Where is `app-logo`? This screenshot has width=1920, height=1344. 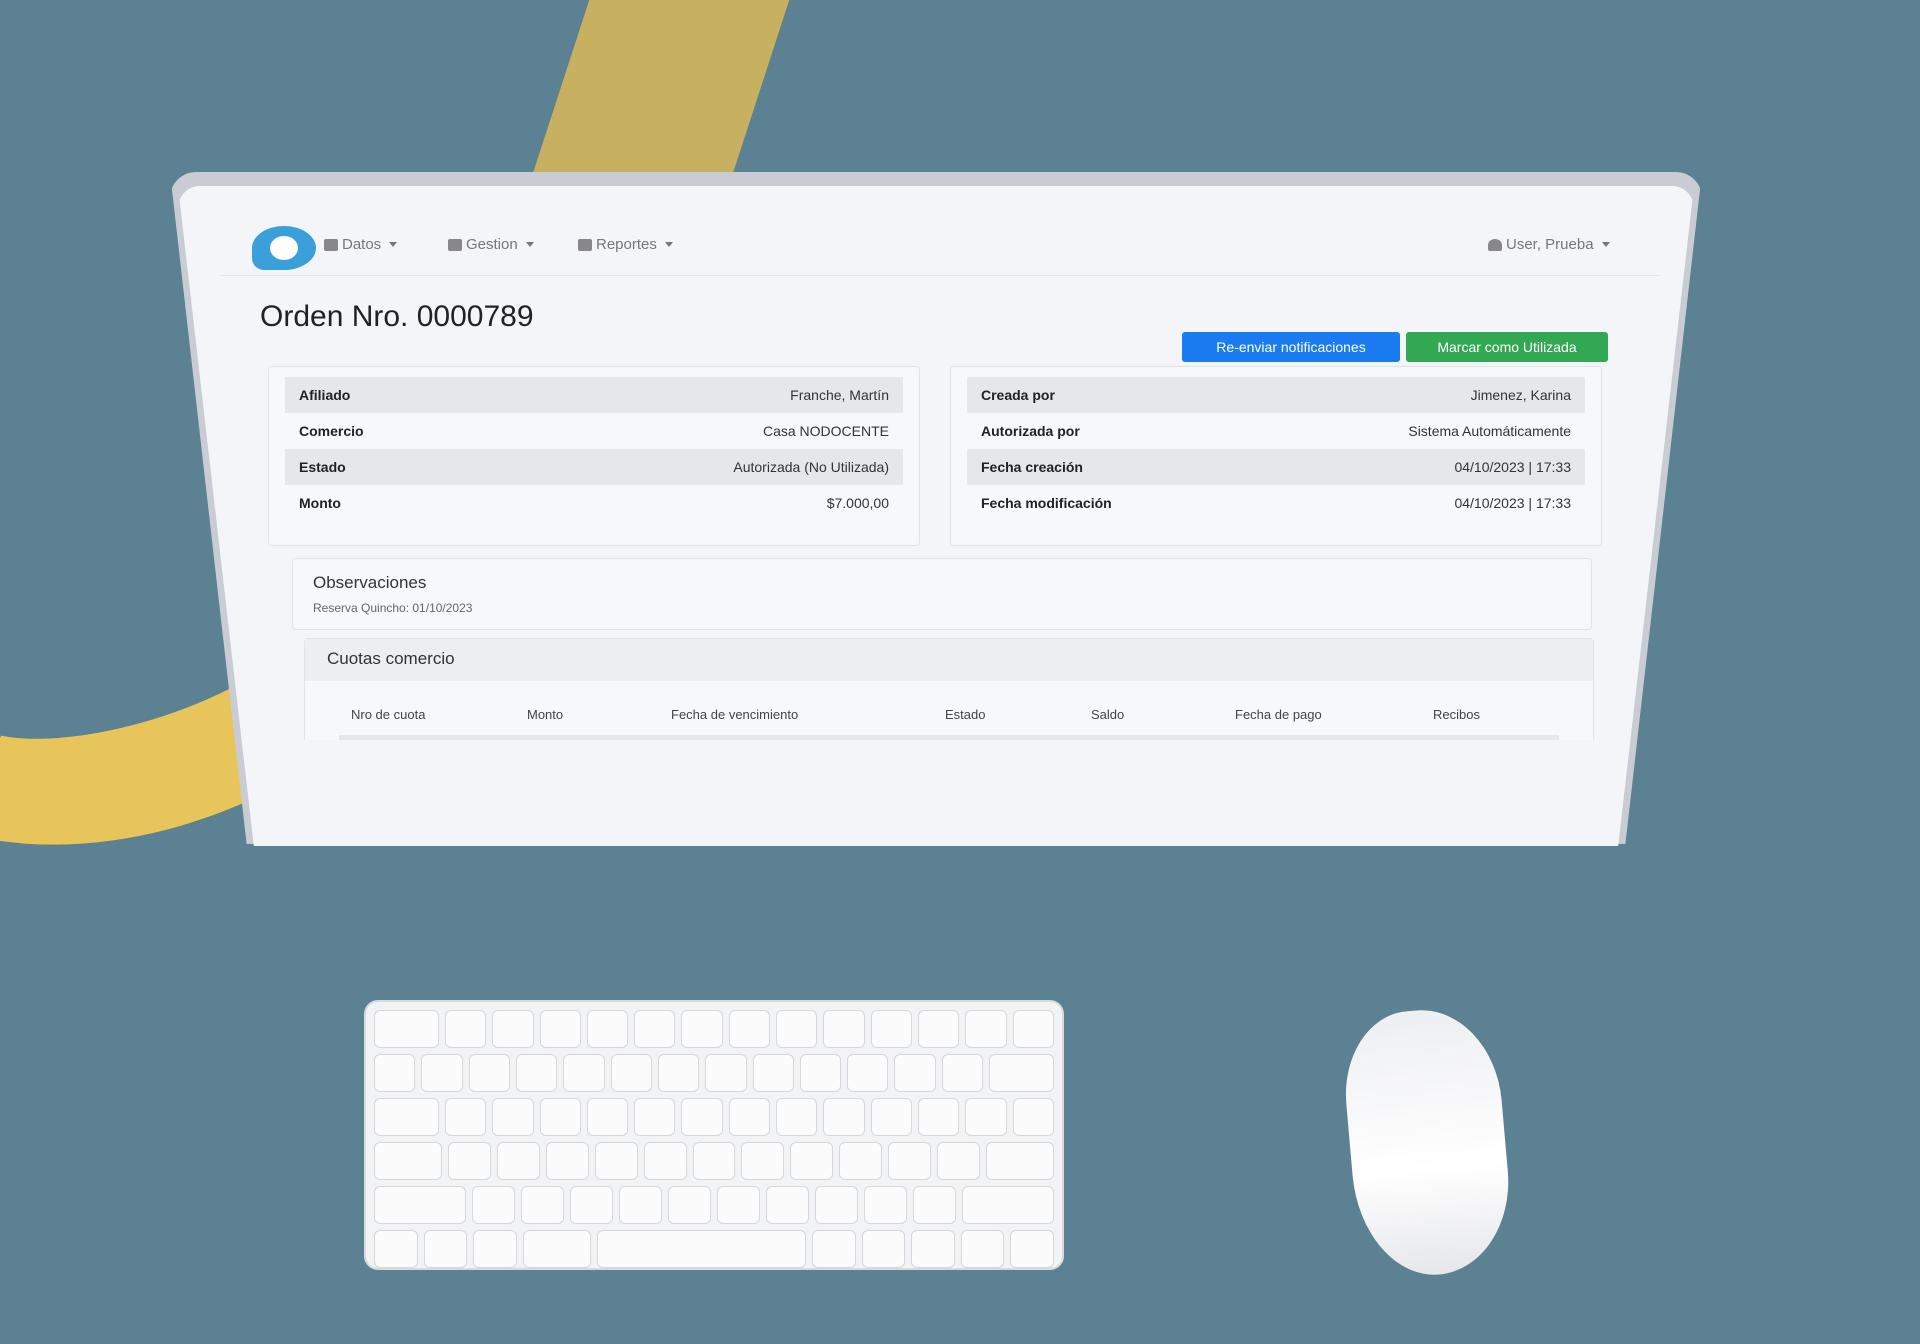 app-logo is located at coordinates (284, 248).